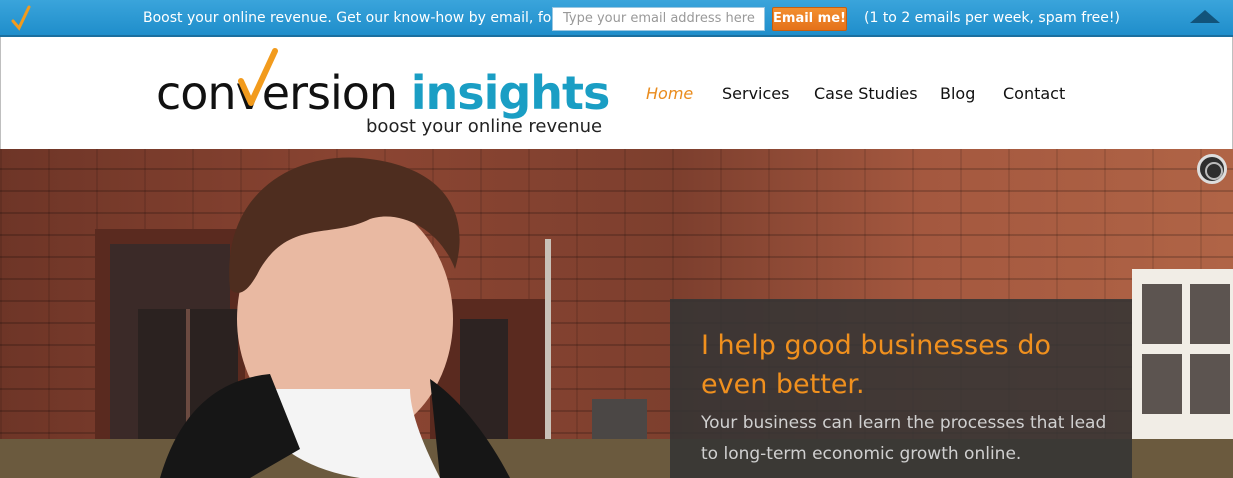  What do you see at coordinates (21, 18) in the screenshot?
I see `checkmark-icon` at bounding box center [21, 18].